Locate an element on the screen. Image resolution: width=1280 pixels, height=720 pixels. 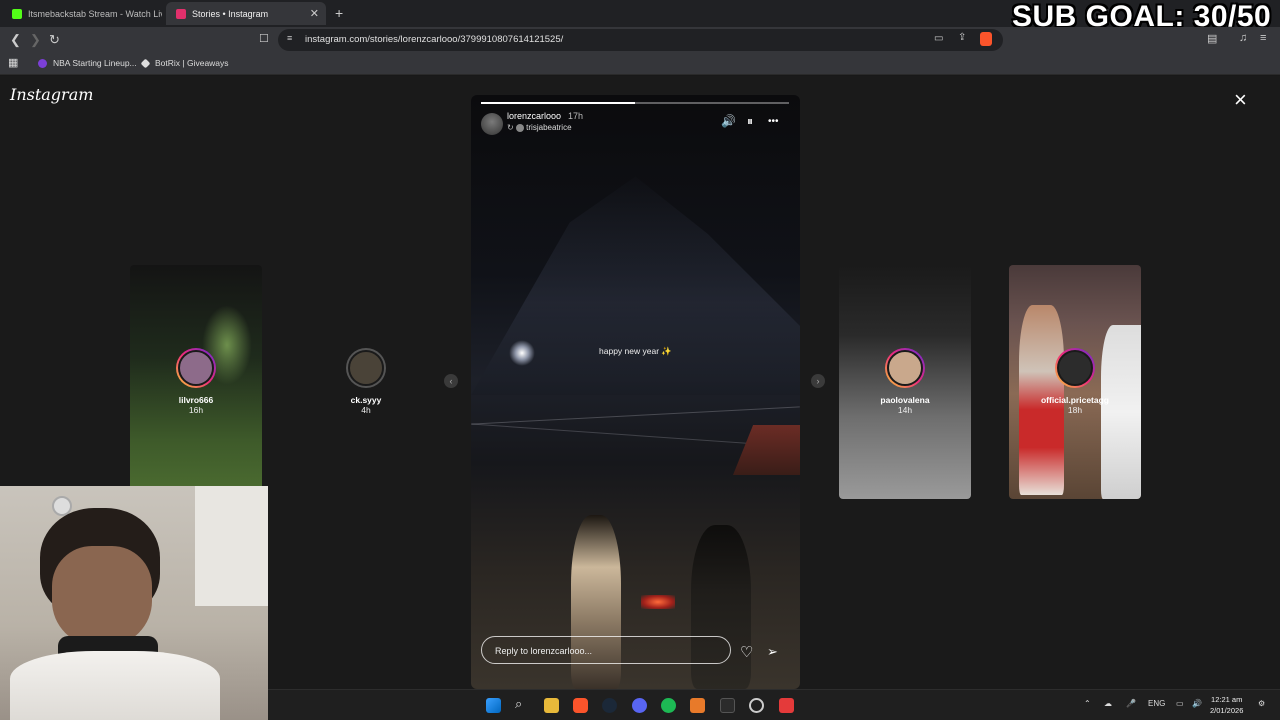
sidebar-icon: ▤ is located at coordinates (1212, 38).